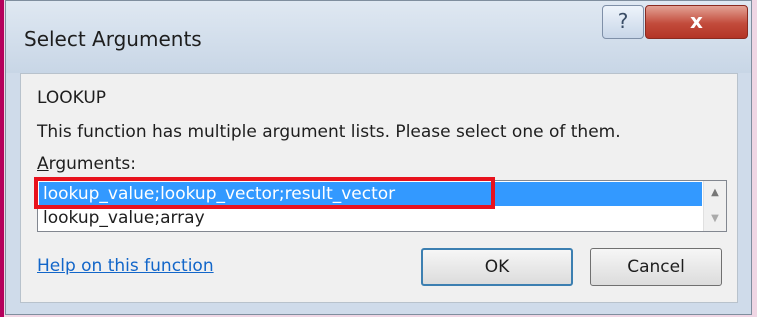 The image size is (757, 317). I want to click on arguments-label: Arguments:, so click(86, 164).